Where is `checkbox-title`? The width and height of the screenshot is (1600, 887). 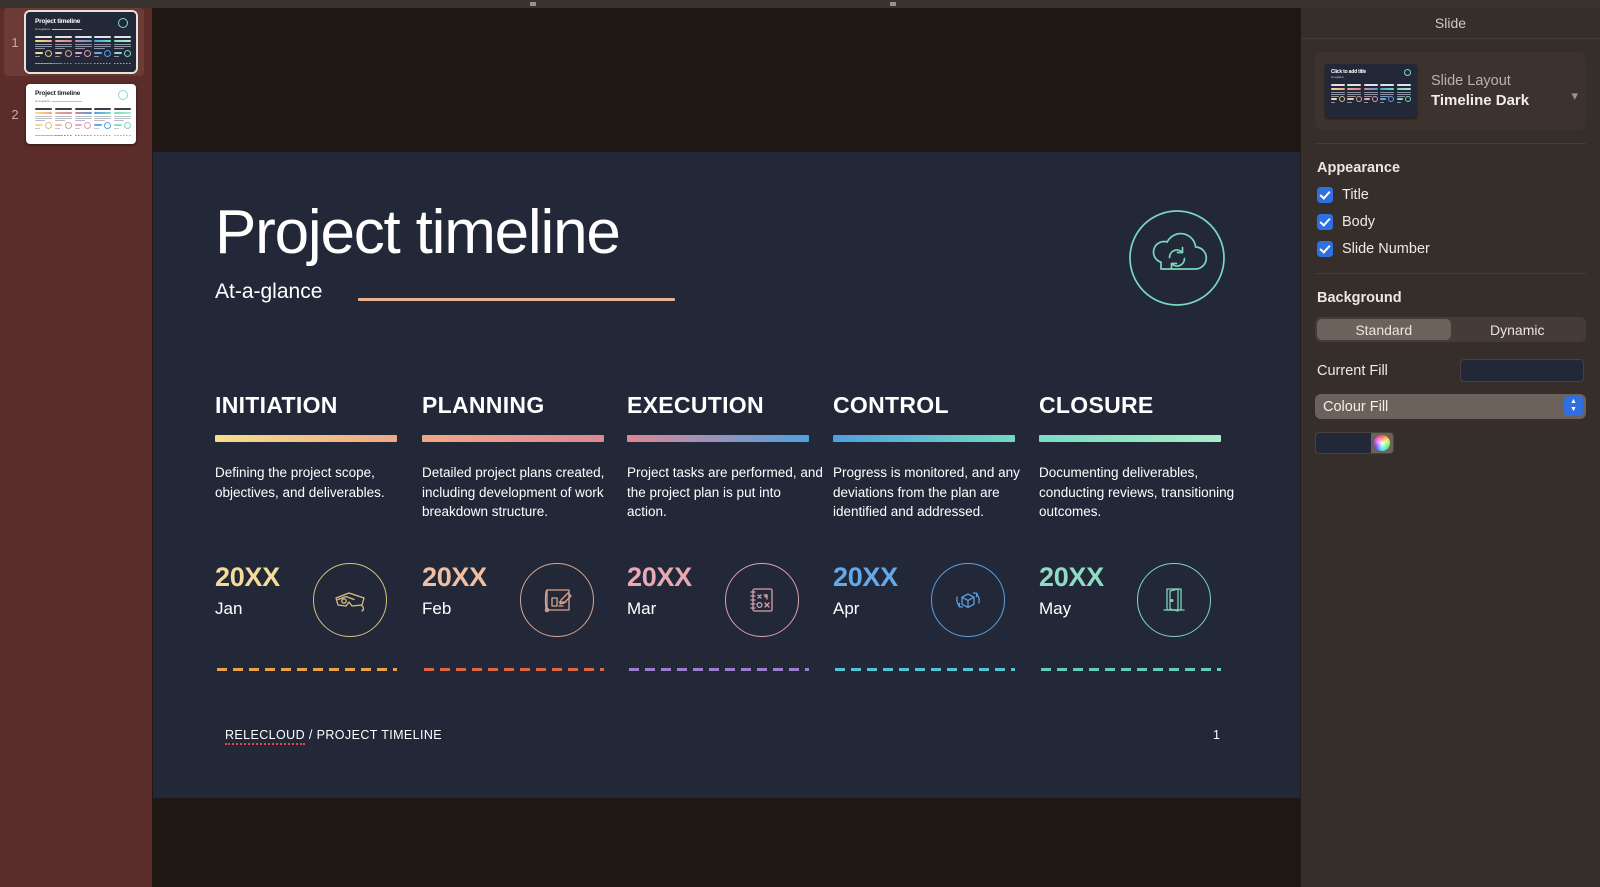 checkbox-title is located at coordinates (1325, 195).